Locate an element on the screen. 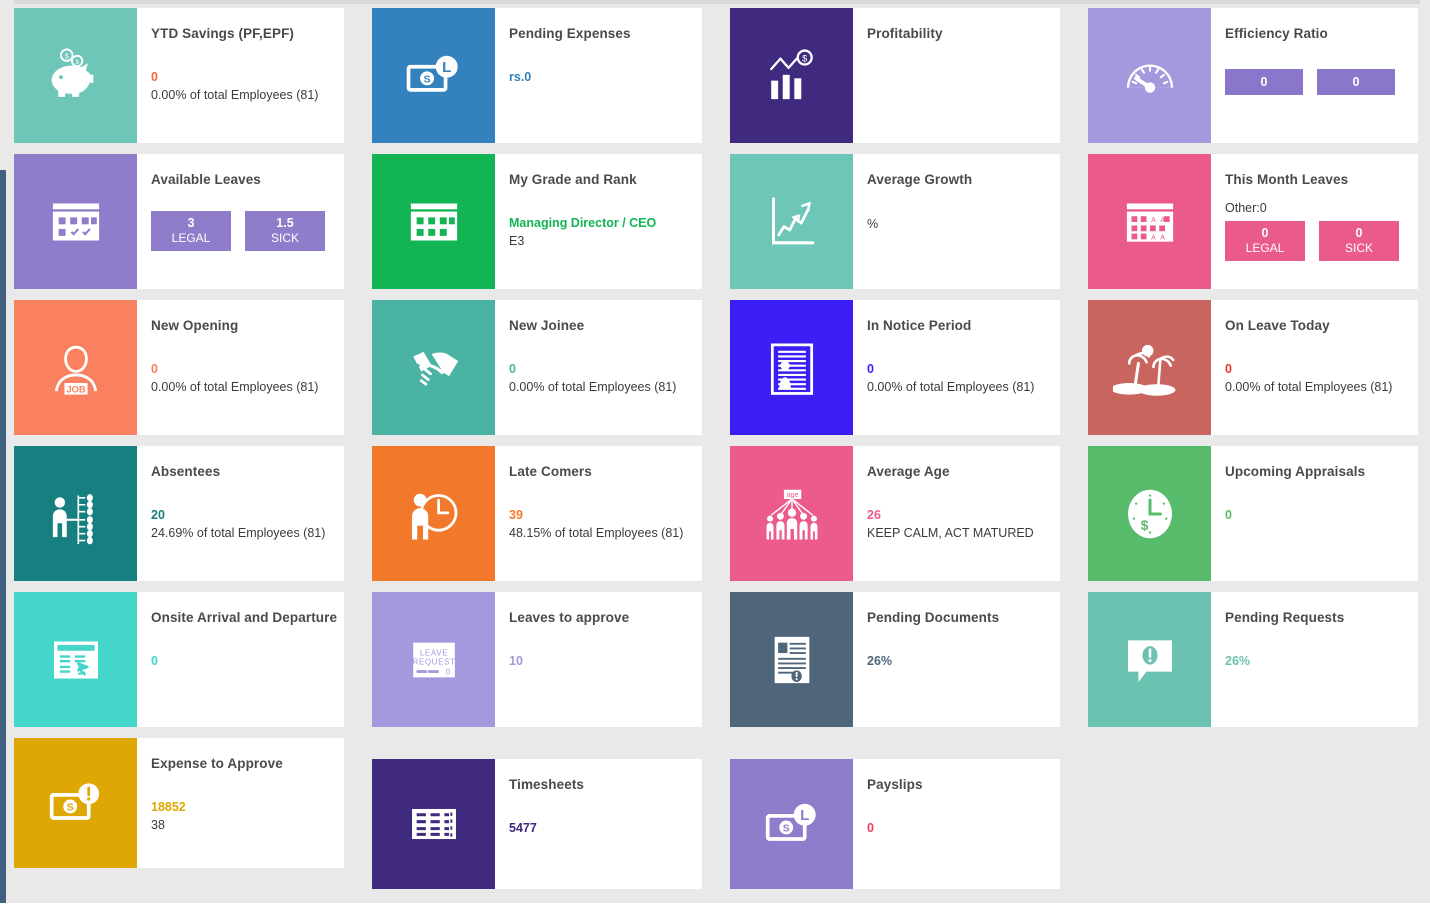  kpi-card-expense-to-approve: S Expense to Approve 18852 38 is located at coordinates (179, 803).